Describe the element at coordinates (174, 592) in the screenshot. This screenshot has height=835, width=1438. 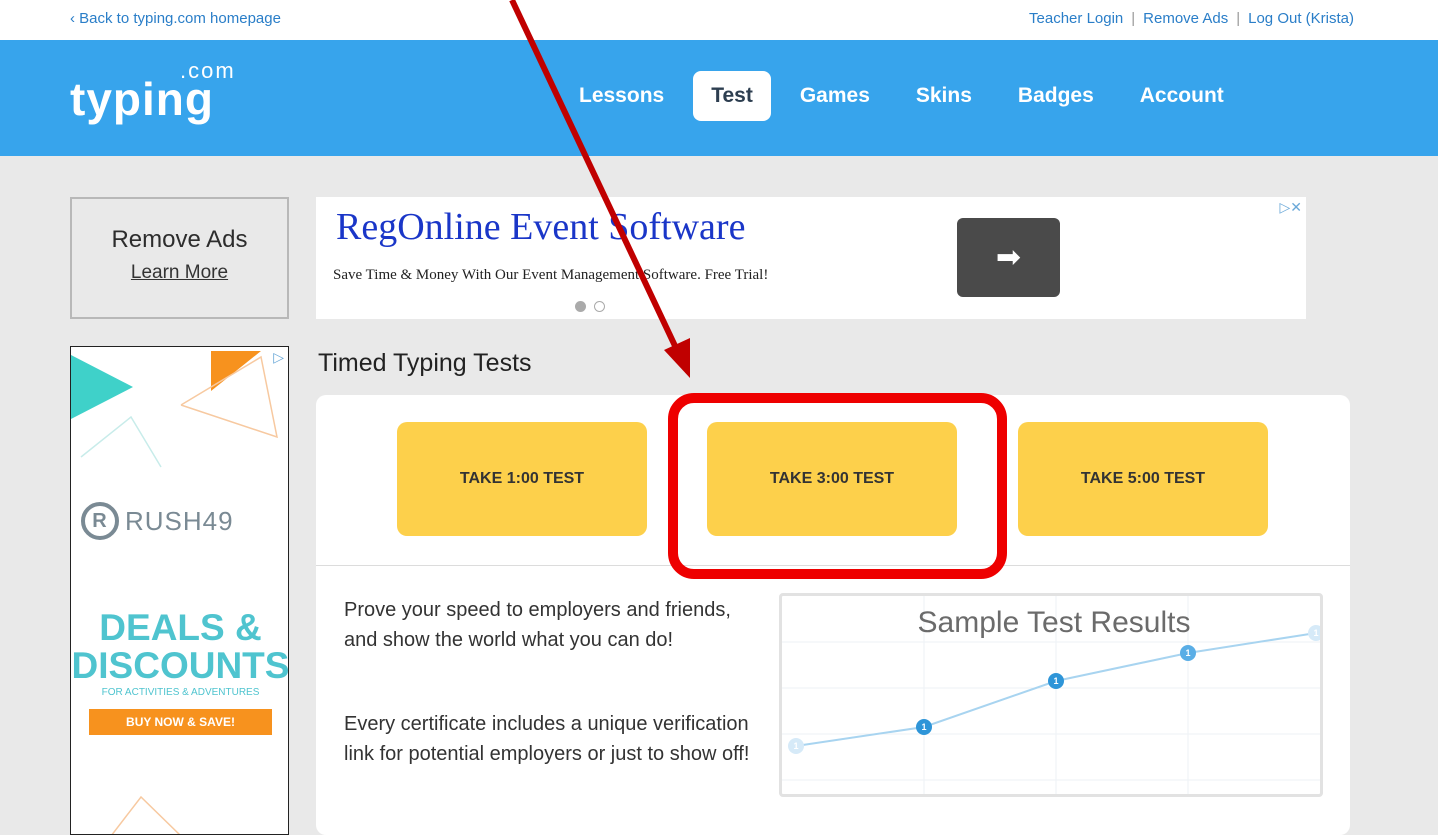
I see `ad-decoration` at that location.